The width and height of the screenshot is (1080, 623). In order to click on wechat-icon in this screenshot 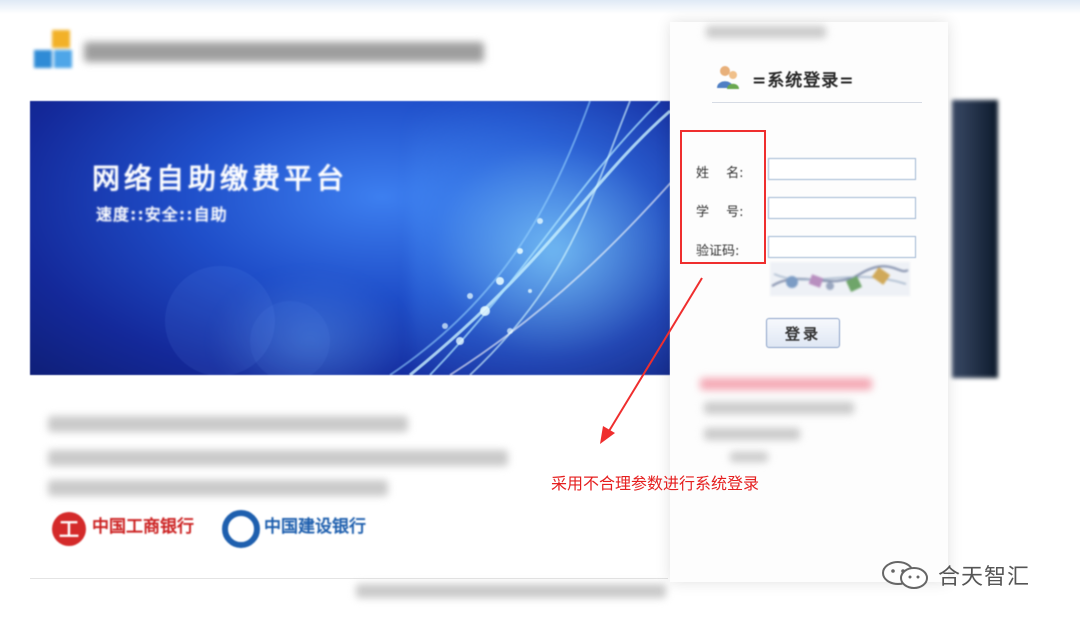, I will do `click(905, 575)`.